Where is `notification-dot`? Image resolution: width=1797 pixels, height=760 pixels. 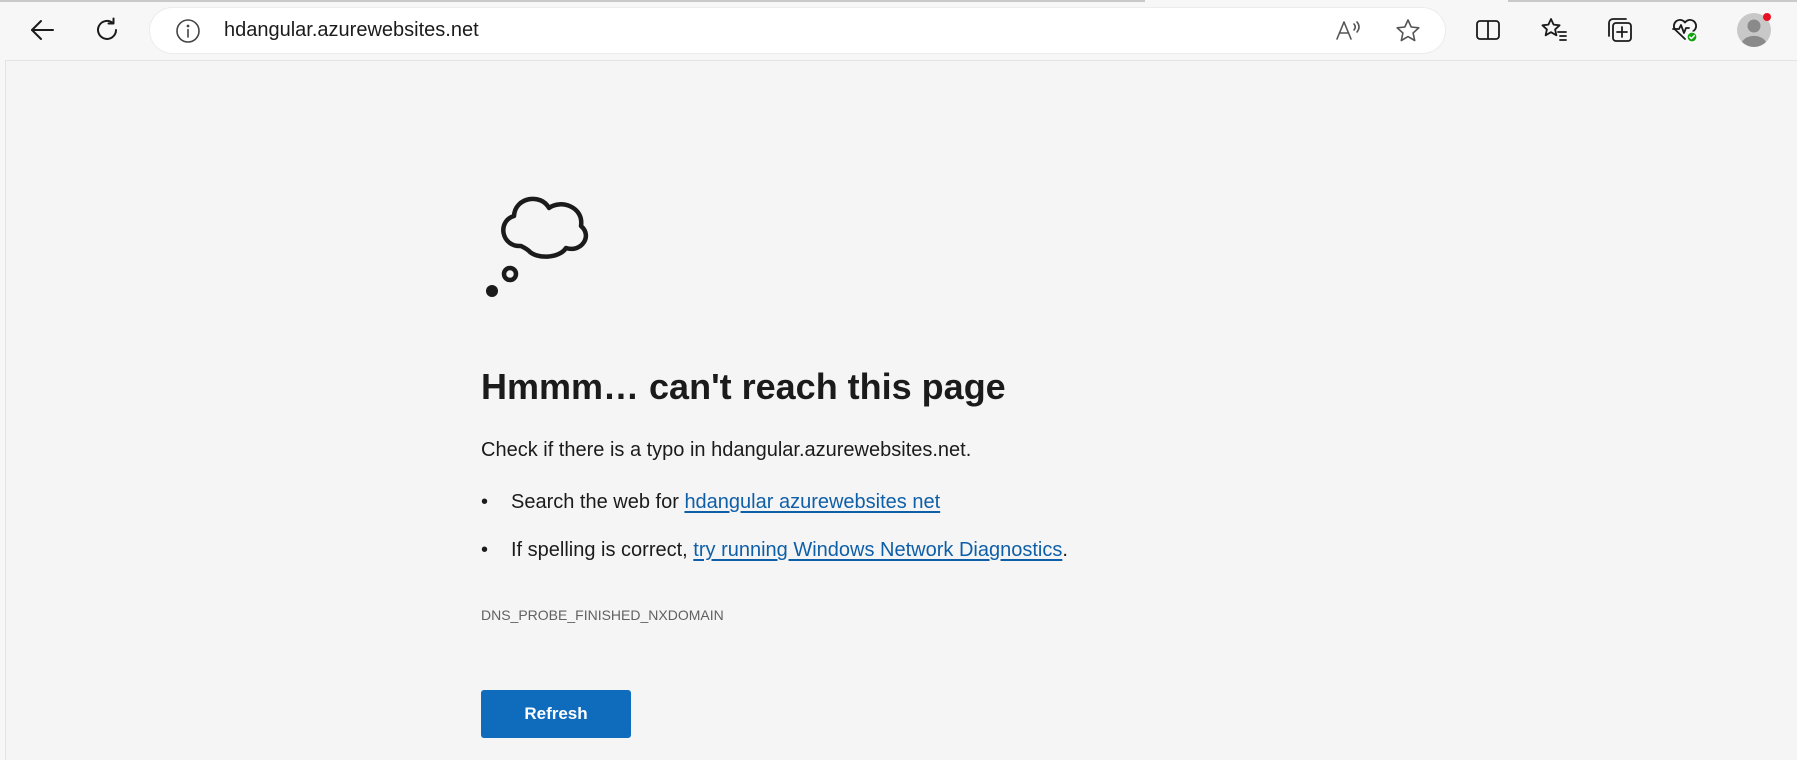 notification-dot is located at coordinates (1767, 17).